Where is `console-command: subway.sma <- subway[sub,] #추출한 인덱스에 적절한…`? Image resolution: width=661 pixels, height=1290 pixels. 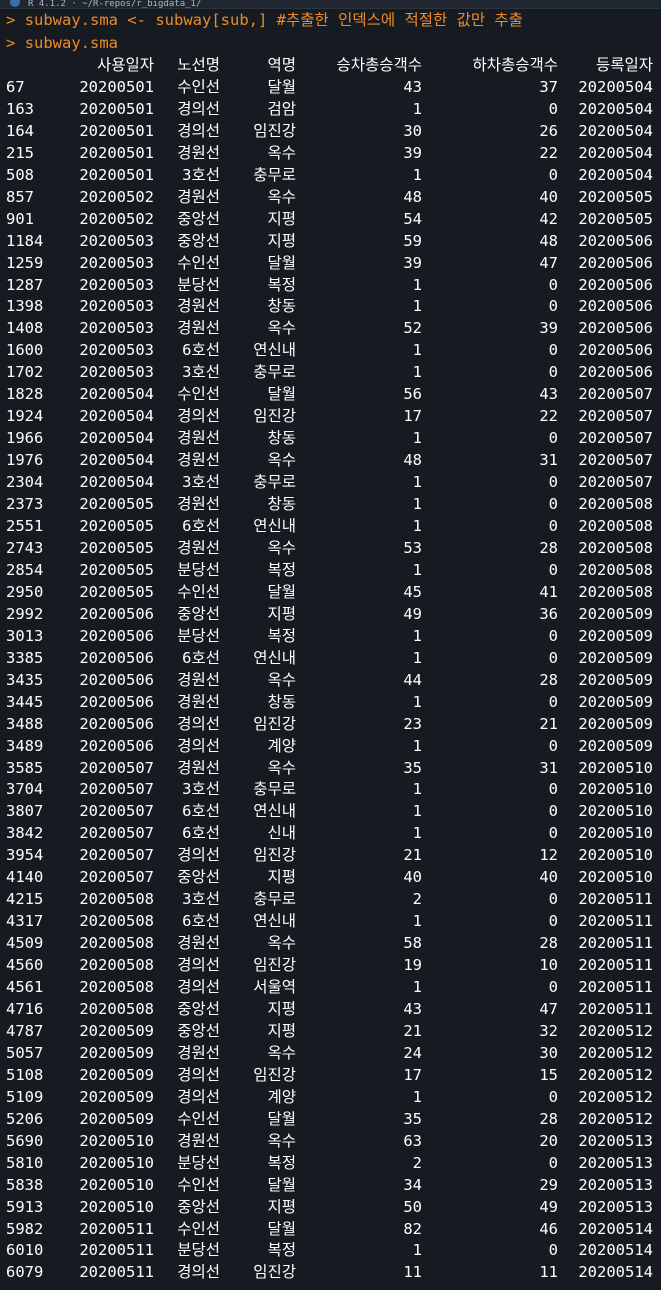
console-command: subway.sma <- subway[sub,] #추출한 인덱스에 적절한… is located at coordinates (273, 20).